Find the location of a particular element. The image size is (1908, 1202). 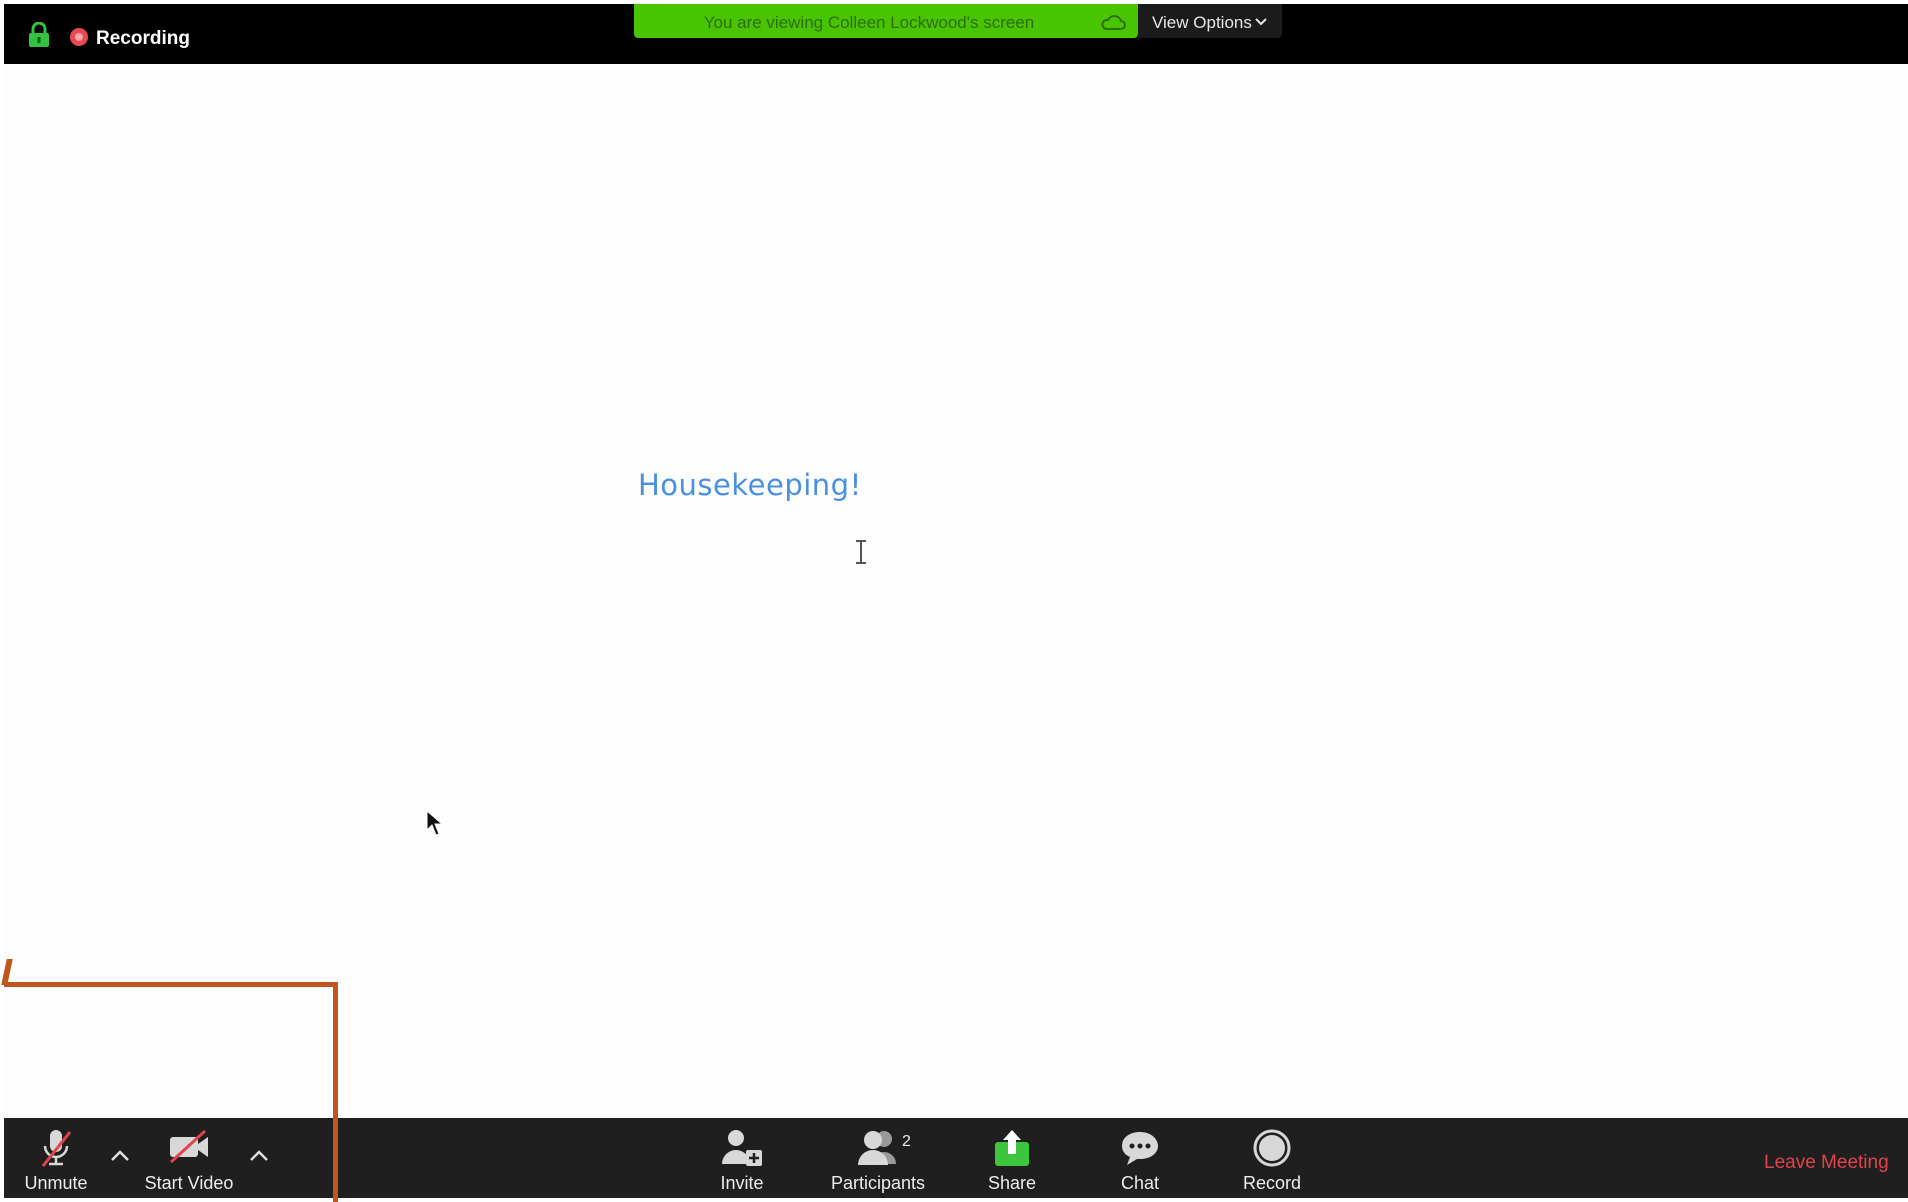

share-button: Share is located at coordinates (1012, 1158).